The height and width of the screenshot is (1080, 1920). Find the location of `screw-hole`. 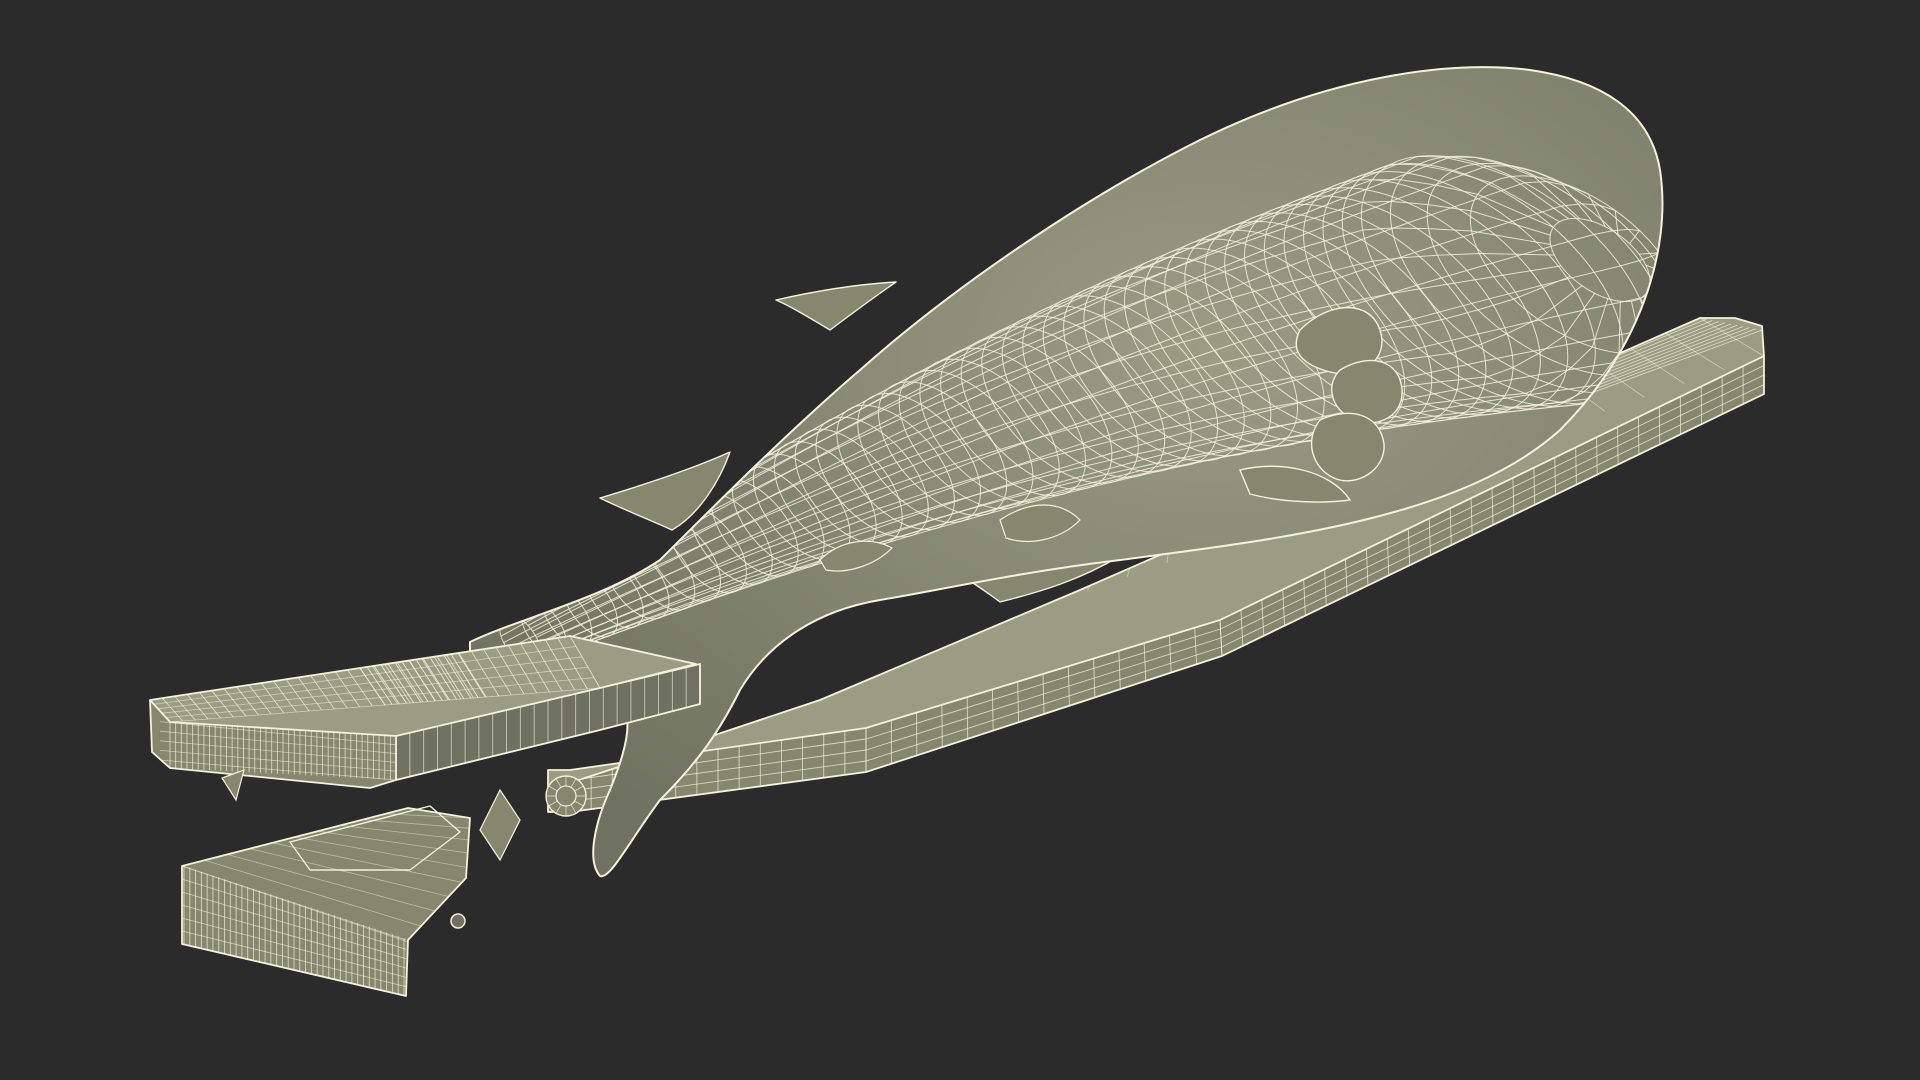

screw-hole is located at coordinates (458, 921).